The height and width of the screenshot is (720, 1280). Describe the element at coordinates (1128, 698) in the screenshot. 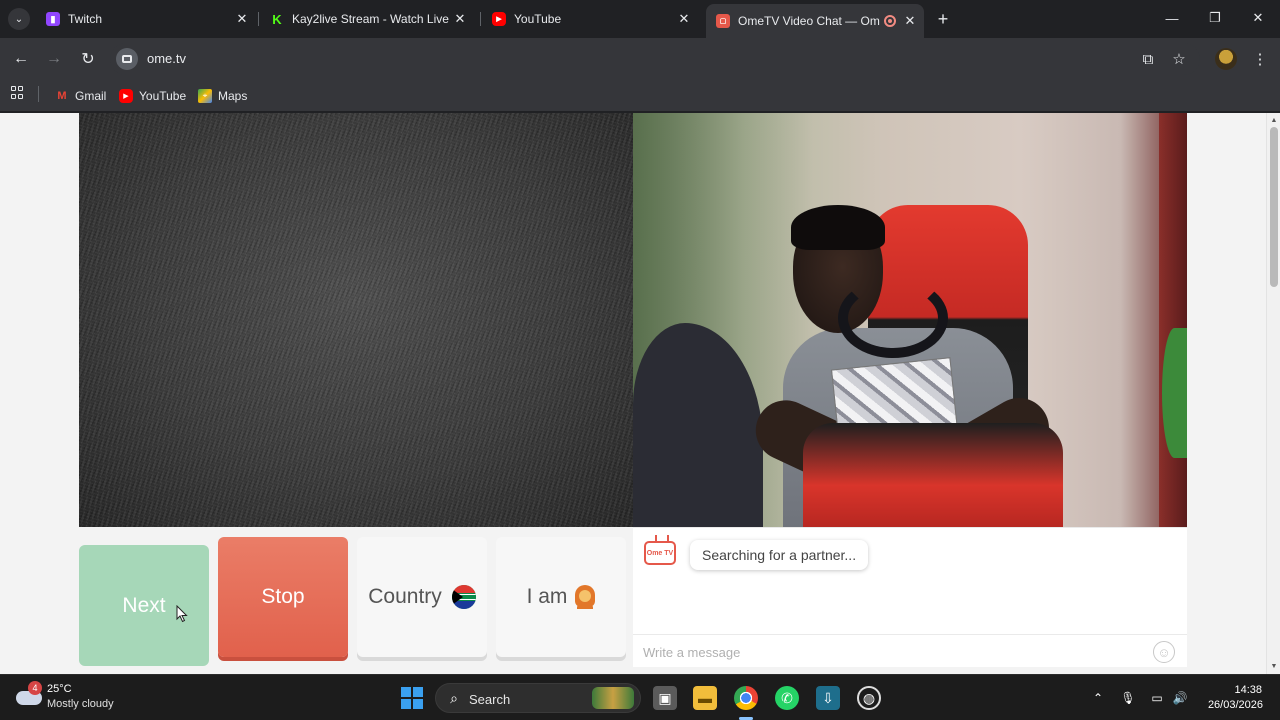

I see `microphone-icon: 🎙` at that location.